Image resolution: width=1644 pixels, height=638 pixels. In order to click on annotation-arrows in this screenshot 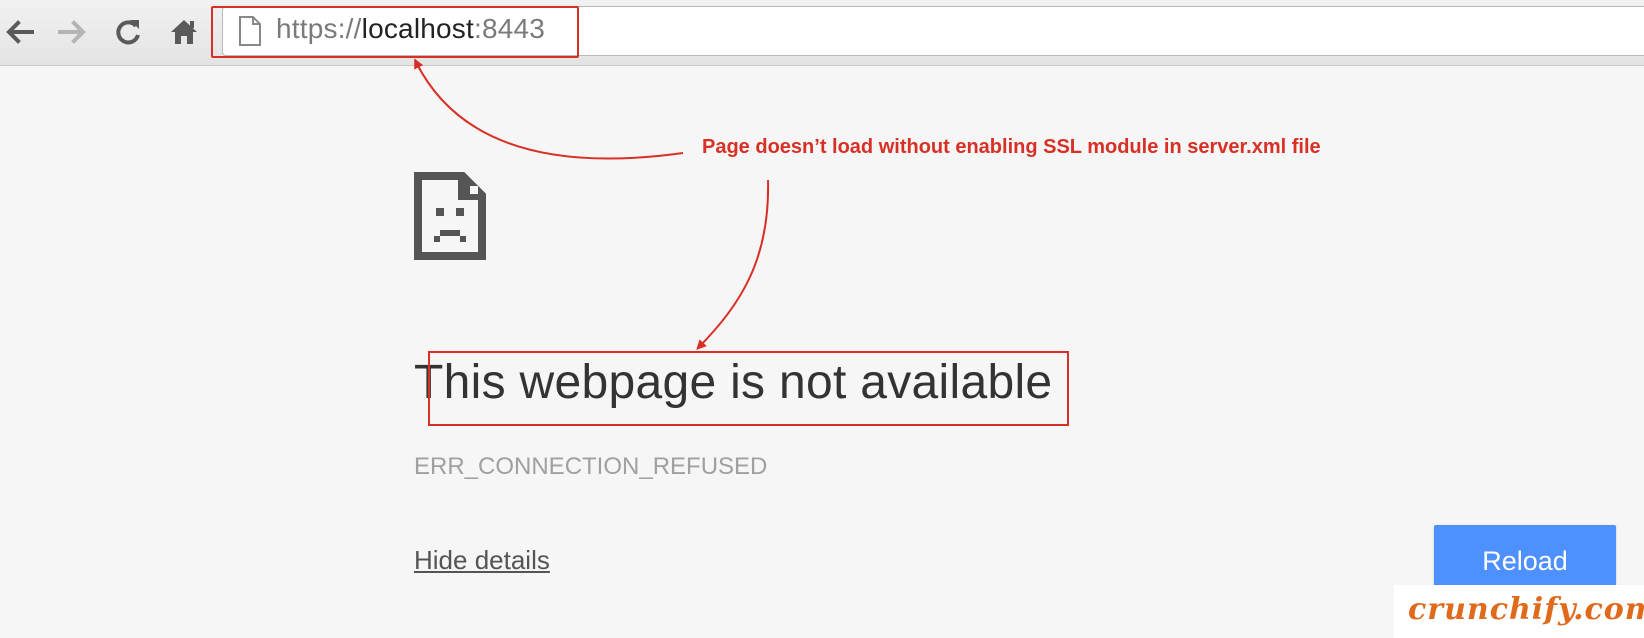, I will do `click(592, 204)`.